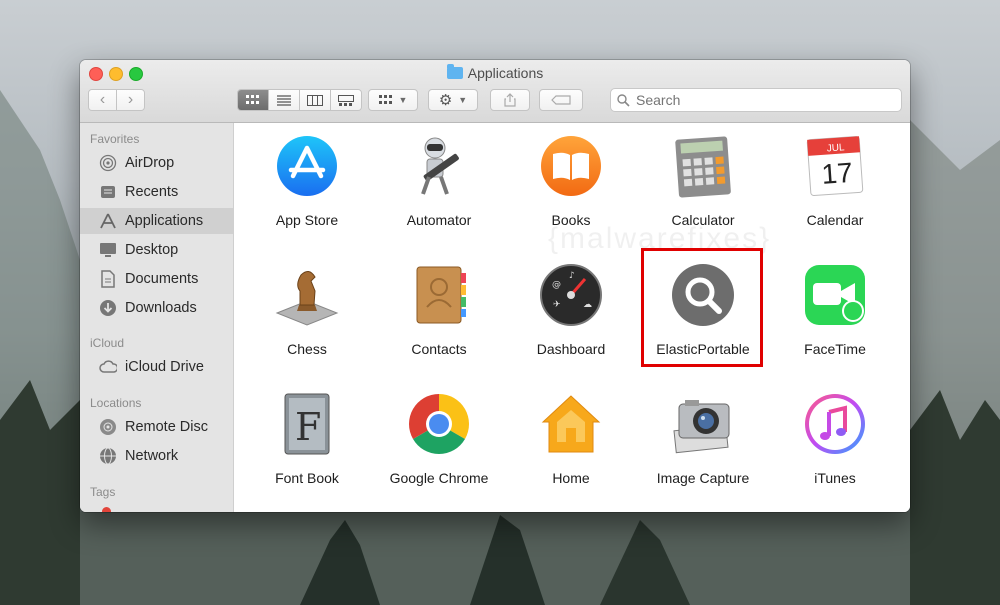  Describe the element at coordinates (156, 192) in the screenshot. I see `sidebar-item-recents: Recents` at that location.